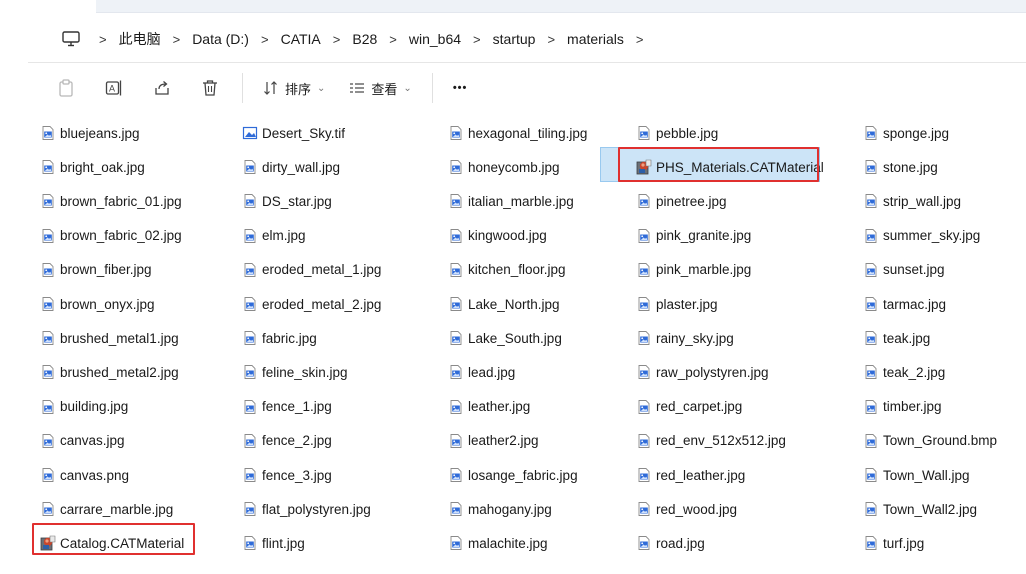  What do you see at coordinates (162, 88) in the screenshot?
I see `share-button` at bounding box center [162, 88].